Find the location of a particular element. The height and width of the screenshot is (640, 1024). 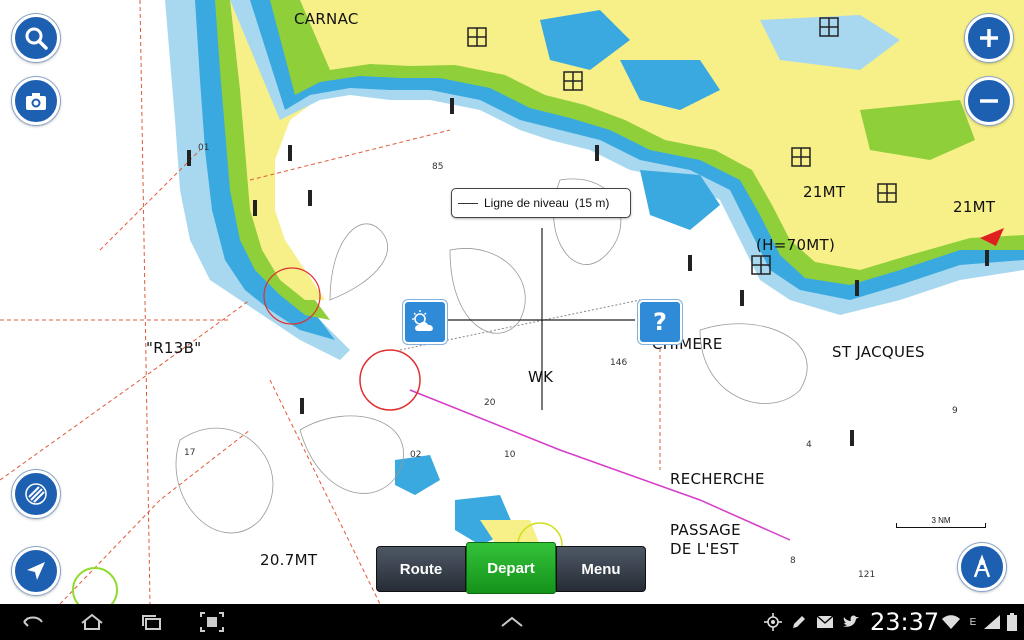

locate-button is located at coordinates (36, 571).